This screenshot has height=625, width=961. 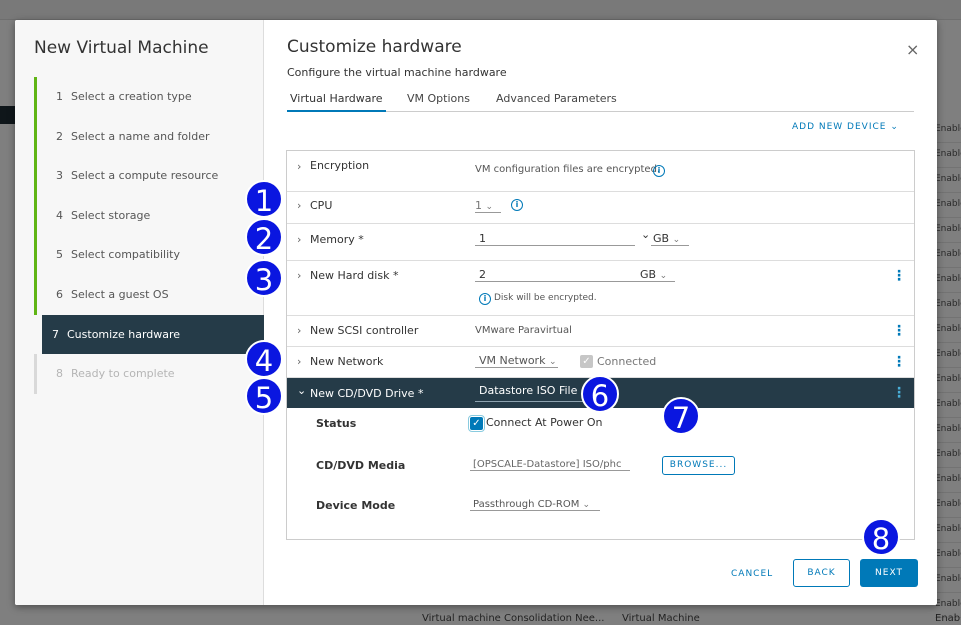 I want to click on next-button: NEXT, so click(x=889, y=573).